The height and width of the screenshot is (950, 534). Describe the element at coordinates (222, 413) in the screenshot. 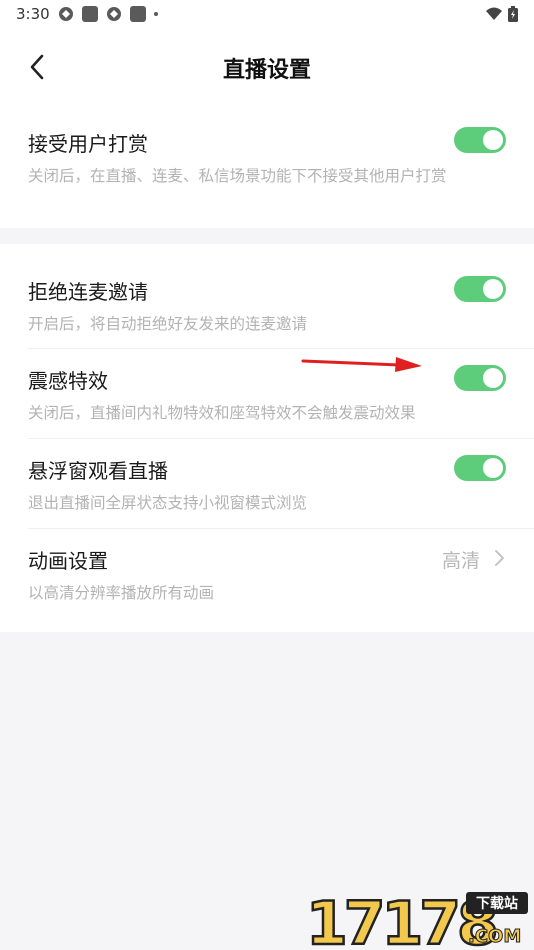

I see `setting-description: 关闭后，直播间内礼物特效和座驾特效不会触发震动效果` at that location.